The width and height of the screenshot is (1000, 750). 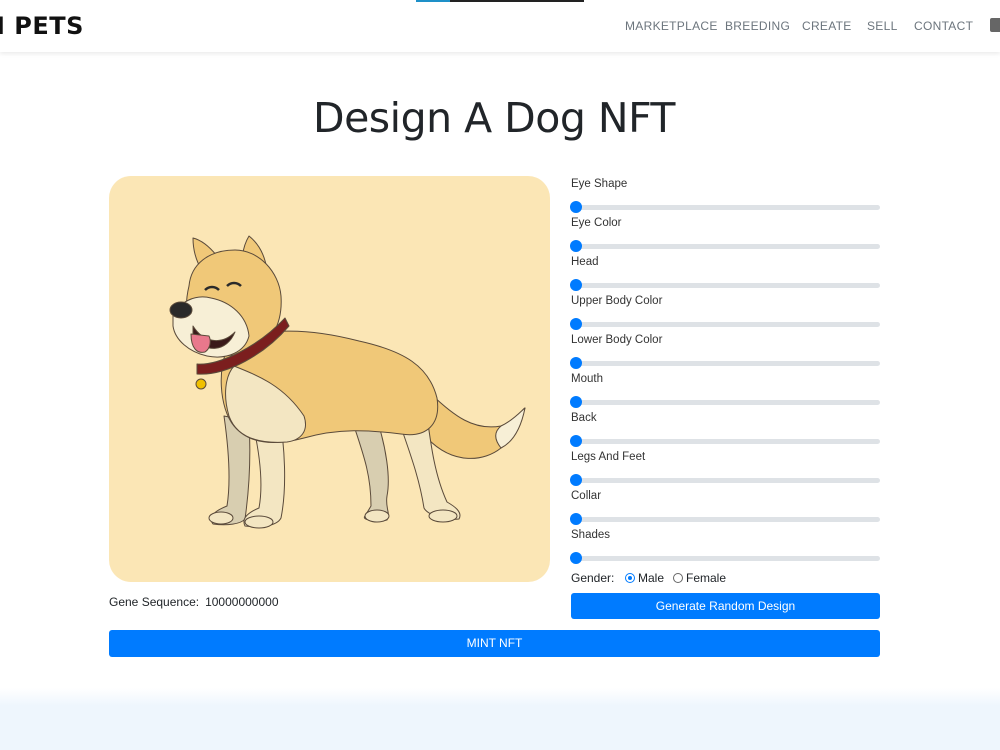 I want to click on nav-create: CREATE, so click(x=827, y=26).